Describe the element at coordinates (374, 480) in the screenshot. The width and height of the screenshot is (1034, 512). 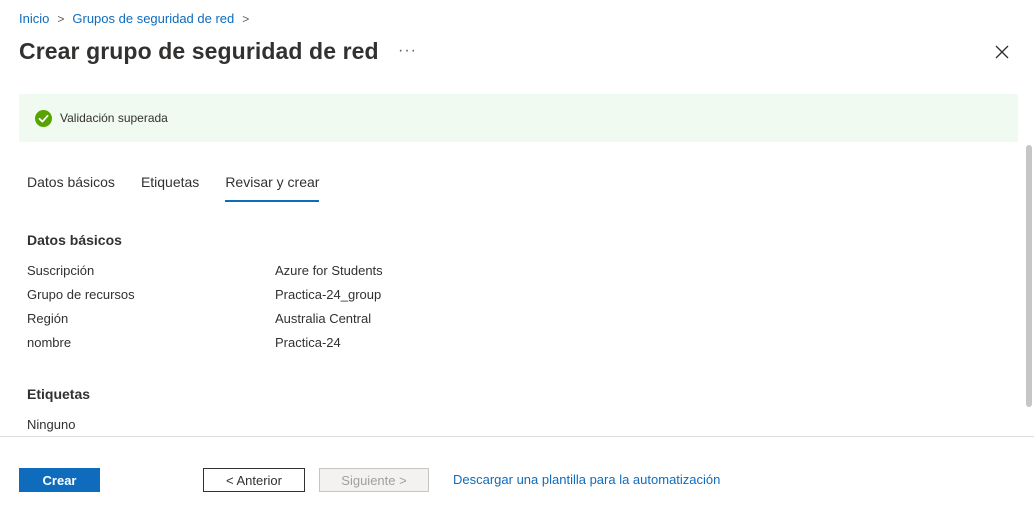
I see `next-button: Siguiente >` at that location.